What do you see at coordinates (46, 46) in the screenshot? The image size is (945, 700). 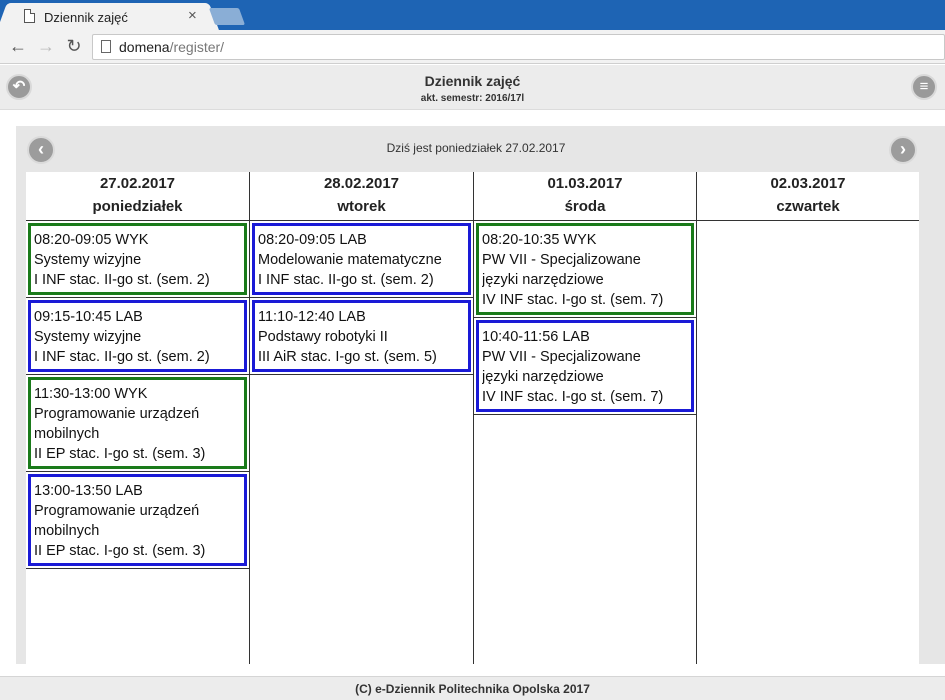 I see `forward-arrow-icon: →` at bounding box center [46, 46].